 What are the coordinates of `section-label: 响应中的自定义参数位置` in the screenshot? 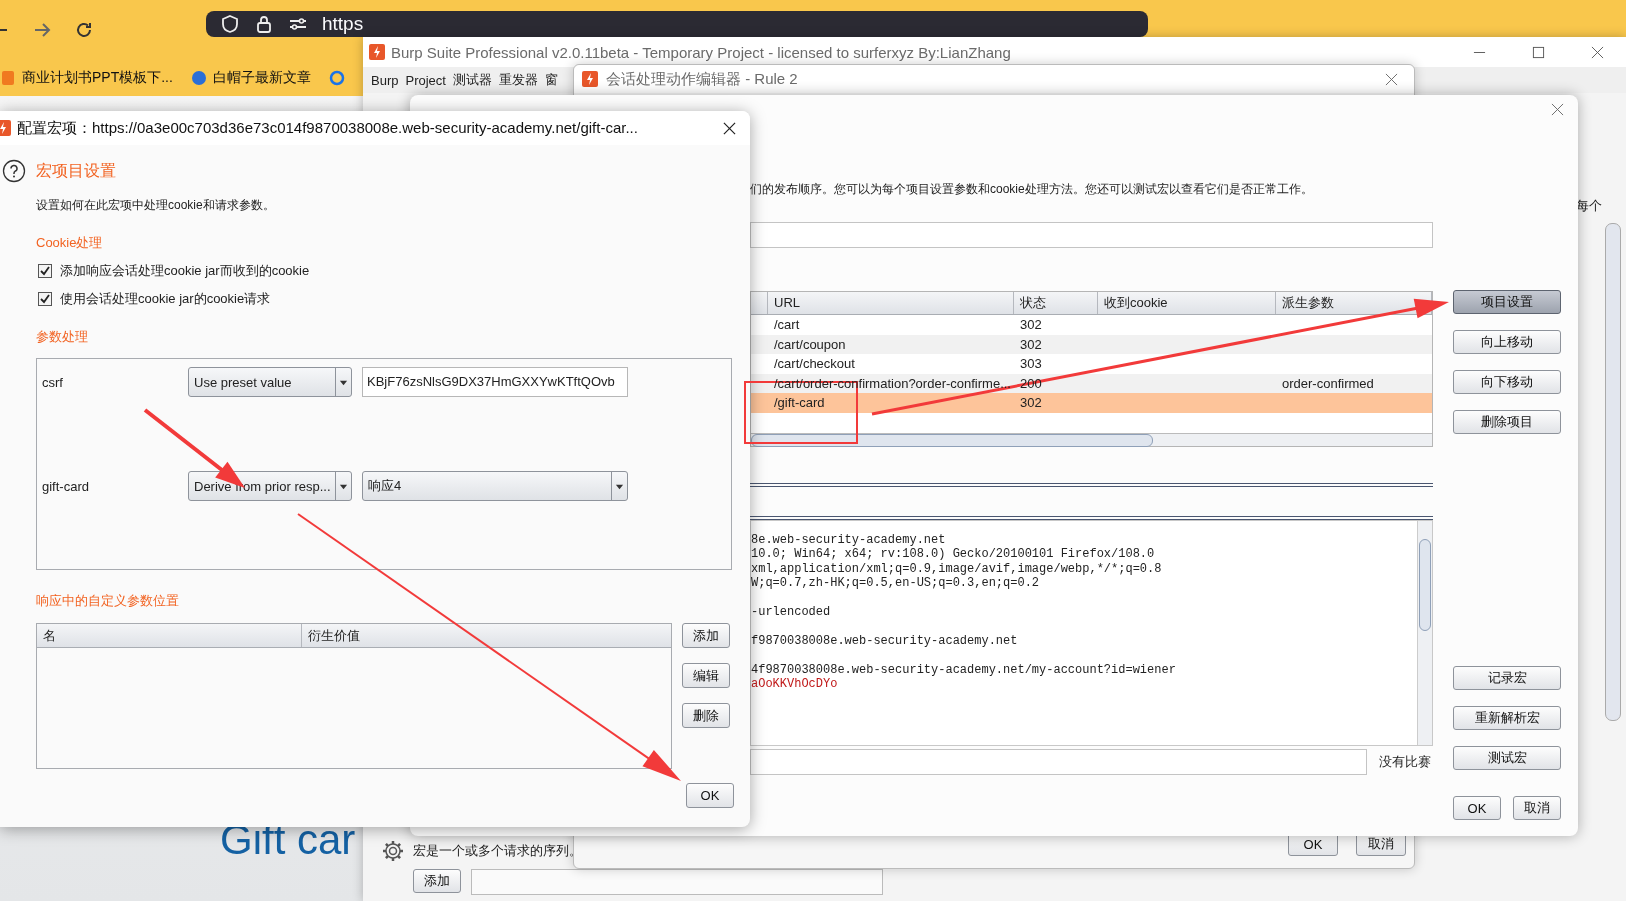 It's located at (107, 601).